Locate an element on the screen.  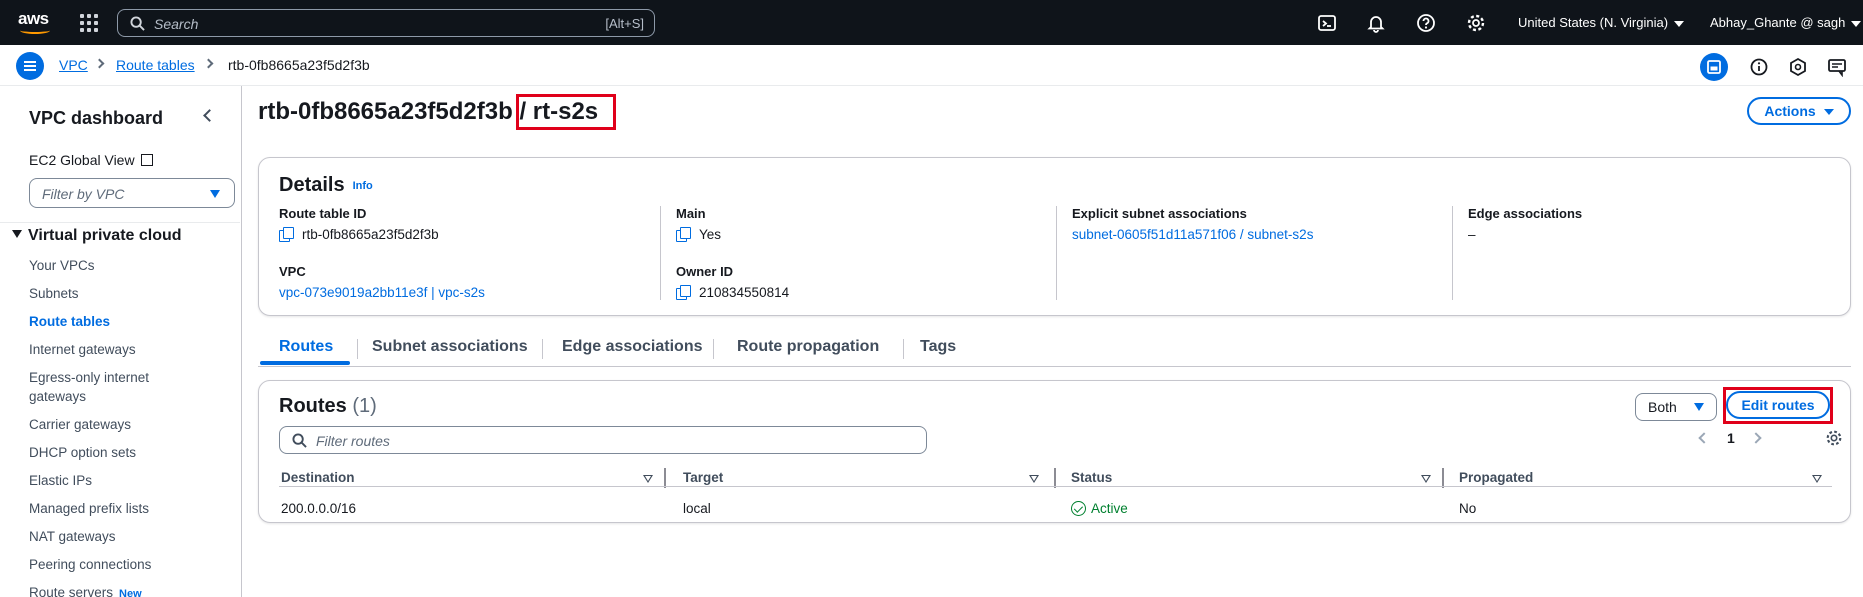
sidebar-item-managed-prefix-lists: Managed prefix lists is located at coordinates (89, 508).